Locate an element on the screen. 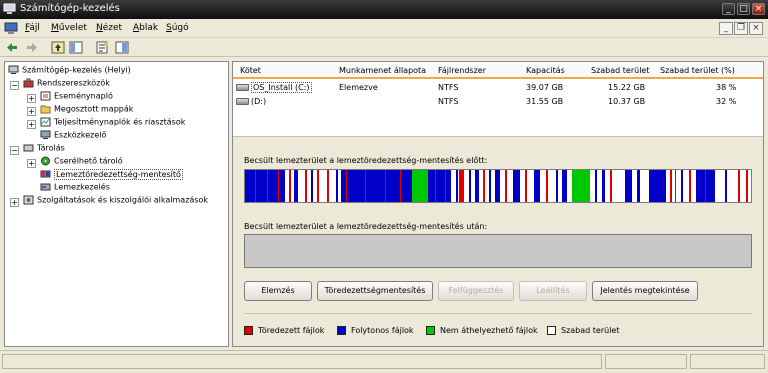  tree-item-shared-folders: Megosztott mappák is located at coordinates (86, 110).